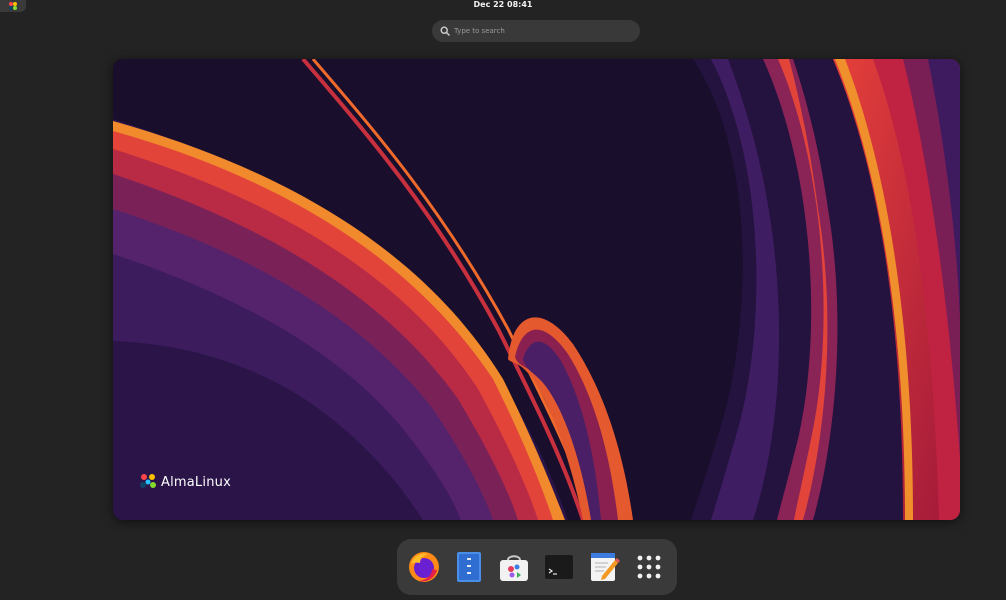 This screenshot has height=600, width=1006. I want to click on app-grid-icon, so click(649, 567).